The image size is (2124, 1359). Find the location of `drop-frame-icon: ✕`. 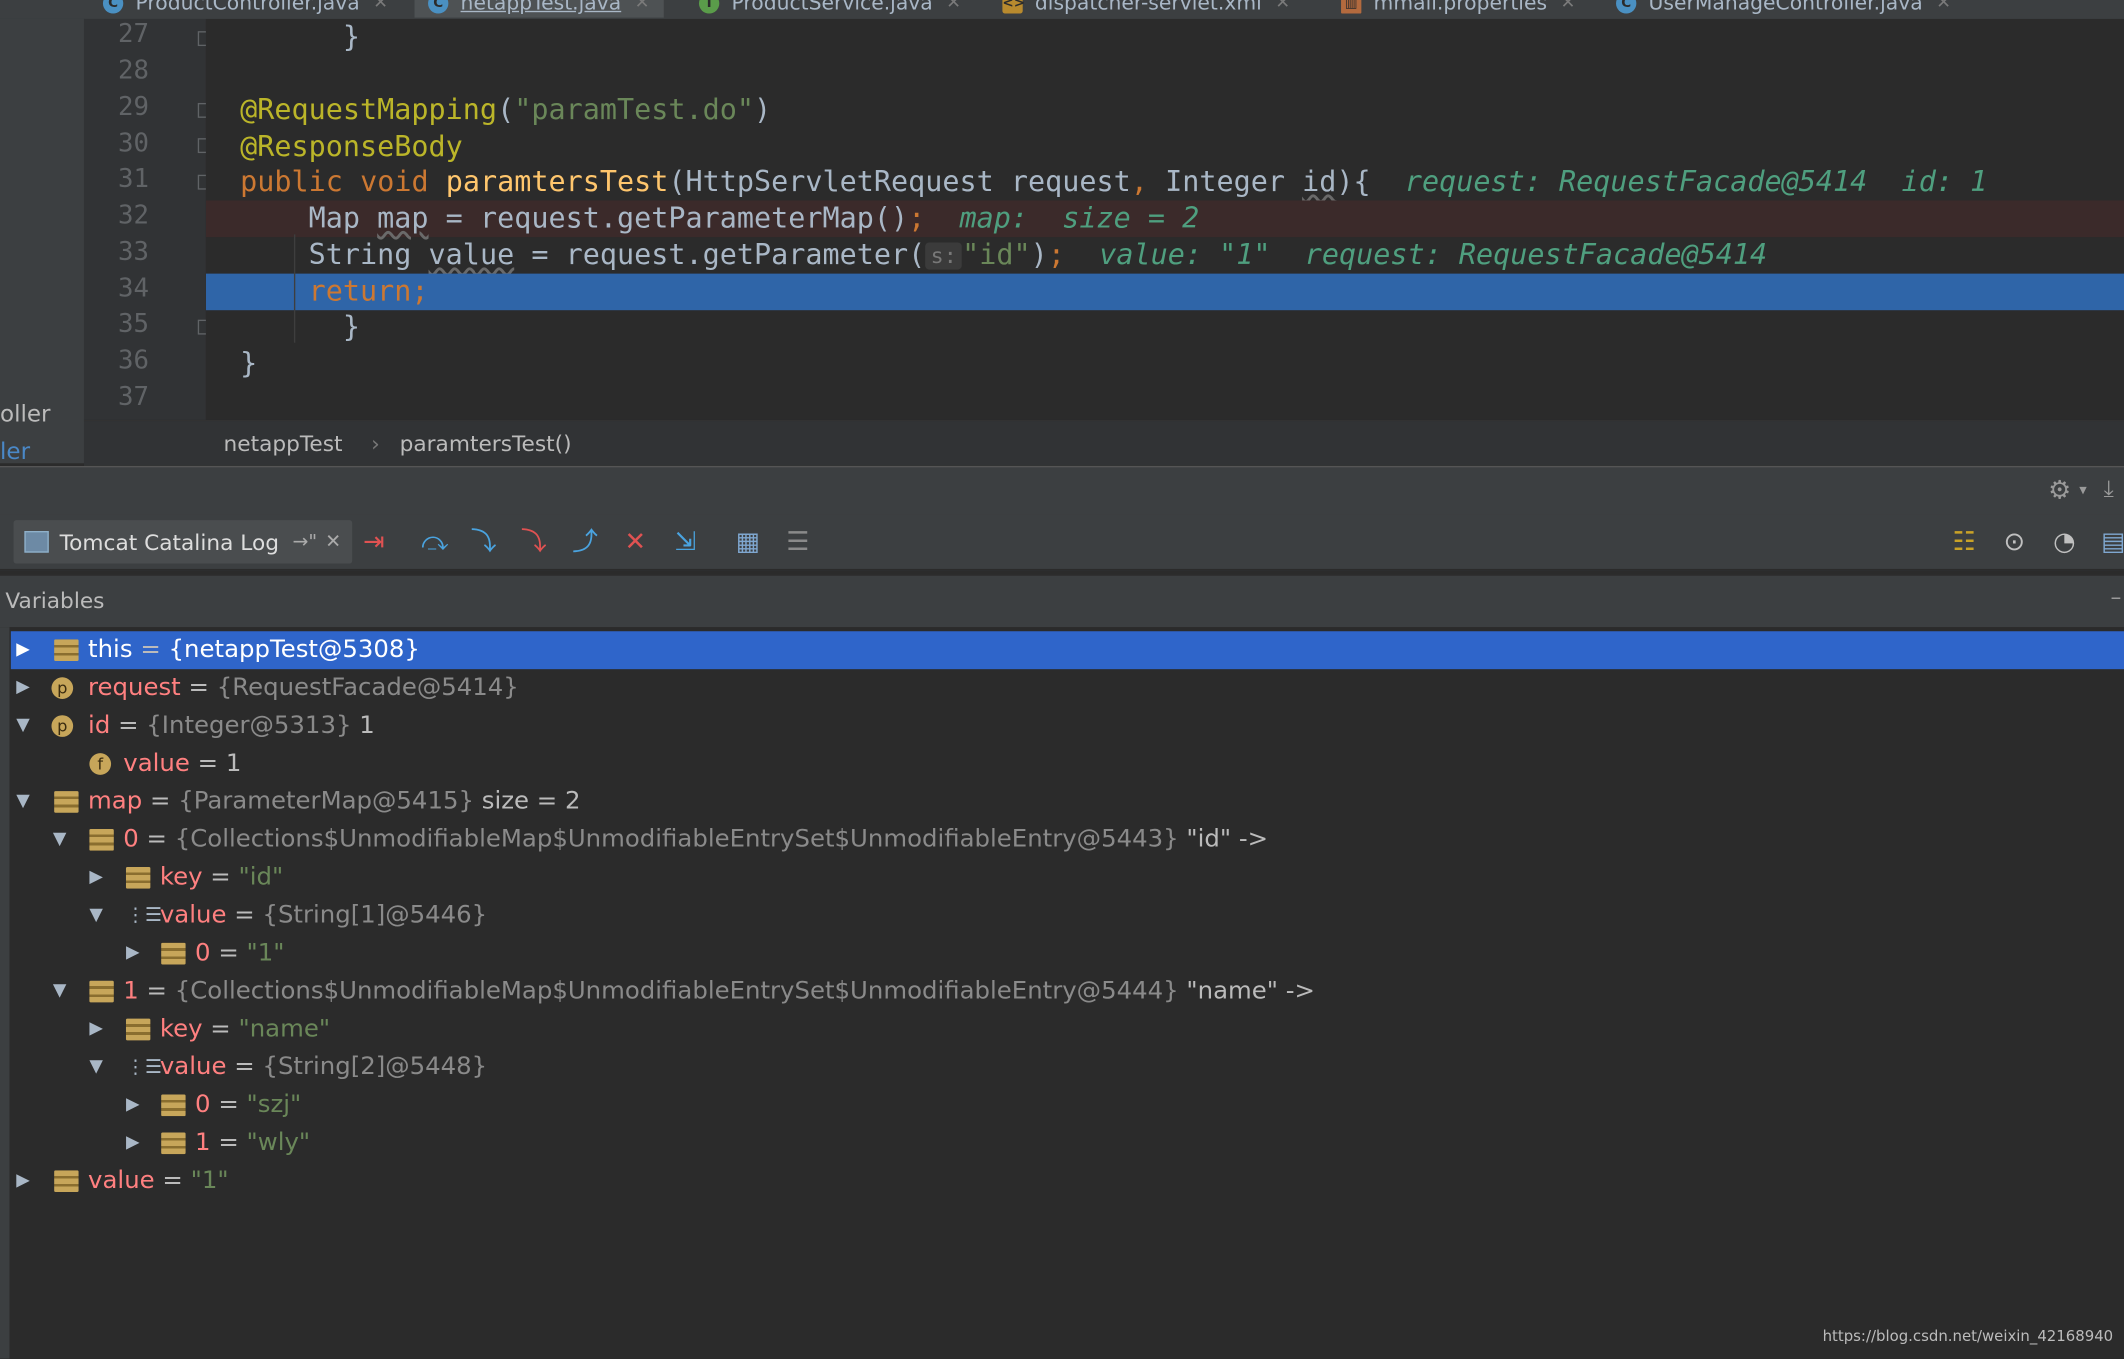

drop-frame-icon: ✕ is located at coordinates (635, 542).